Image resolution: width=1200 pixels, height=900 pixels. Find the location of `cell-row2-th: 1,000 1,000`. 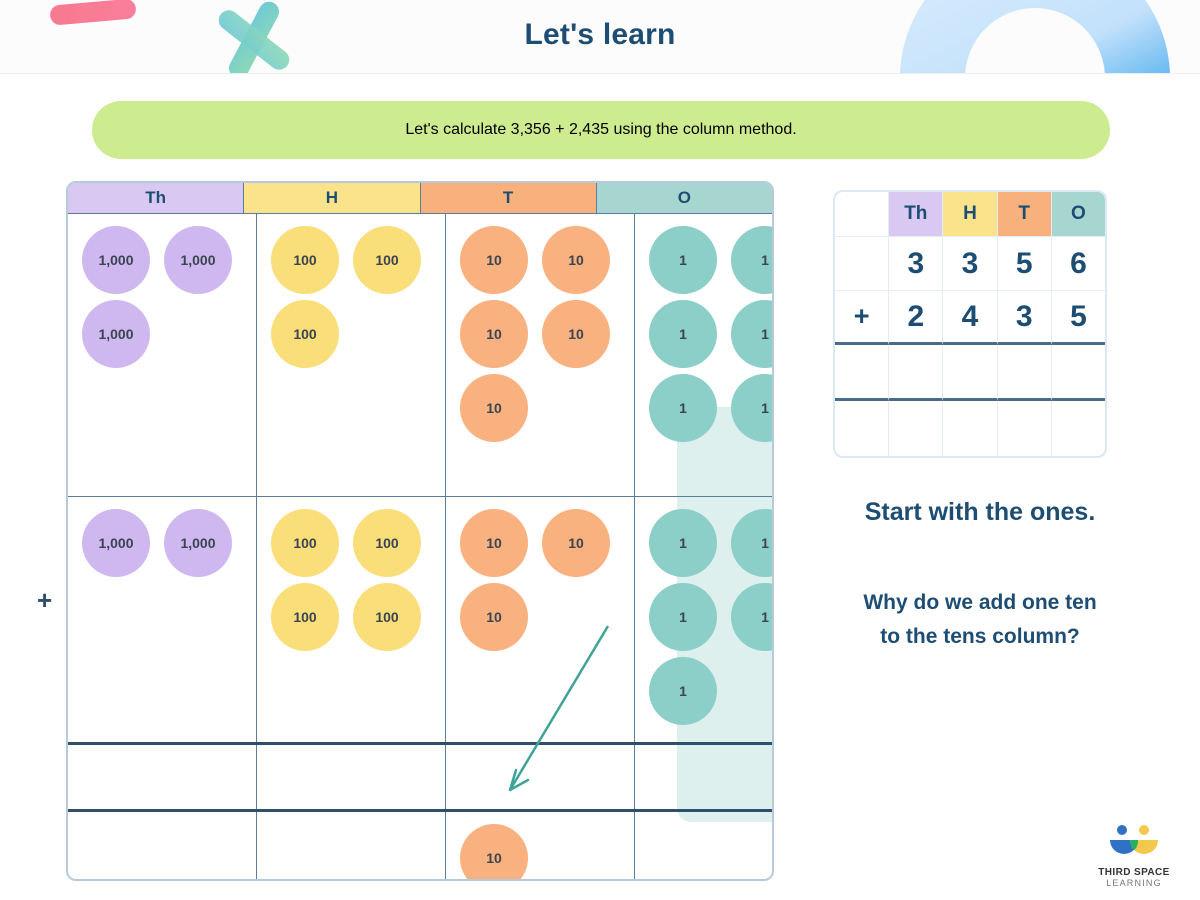

cell-row2-th: 1,000 1,000 is located at coordinates (162, 619).